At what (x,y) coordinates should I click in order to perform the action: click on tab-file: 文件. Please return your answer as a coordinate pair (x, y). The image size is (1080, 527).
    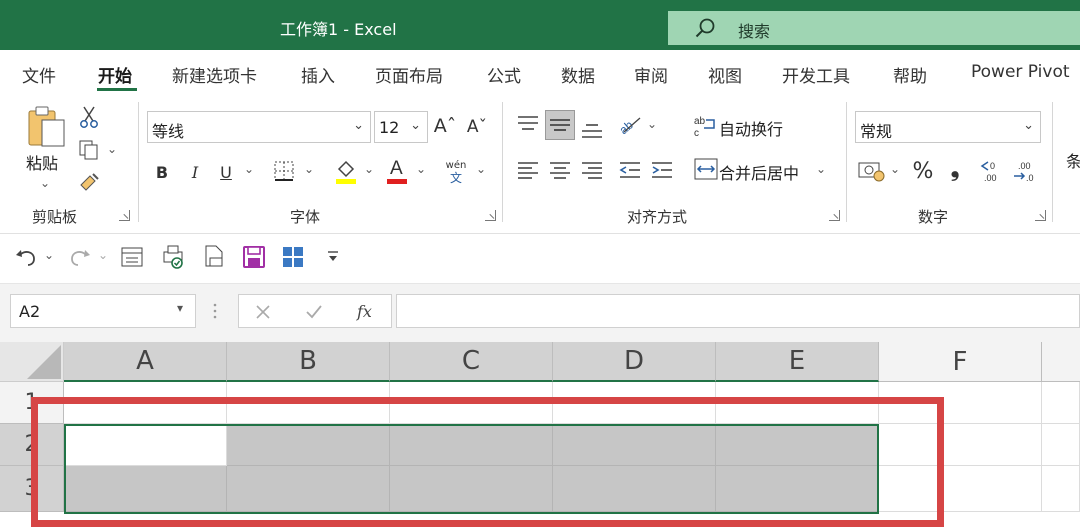
    Looking at the image, I should click on (39, 74).